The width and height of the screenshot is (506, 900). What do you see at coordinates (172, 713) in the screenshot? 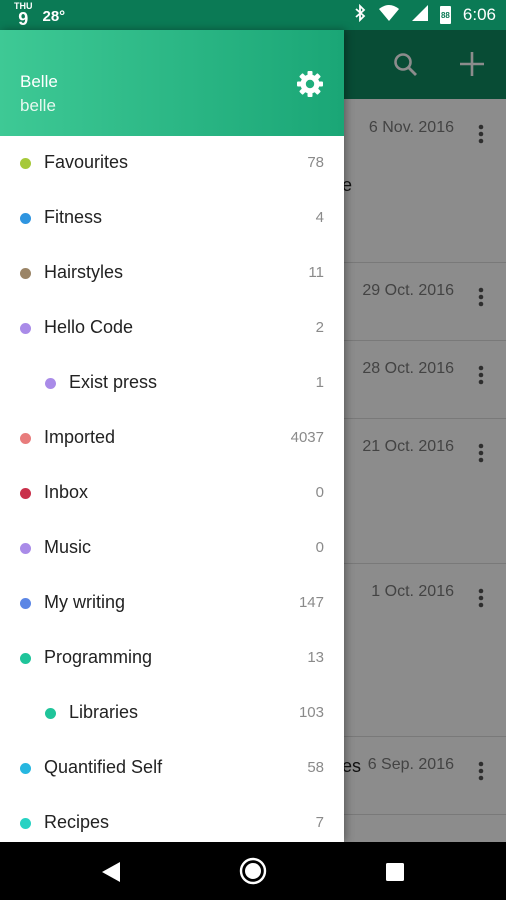
I see `folder-item-libraries: Libraries 103` at bounding box center [172, 713].